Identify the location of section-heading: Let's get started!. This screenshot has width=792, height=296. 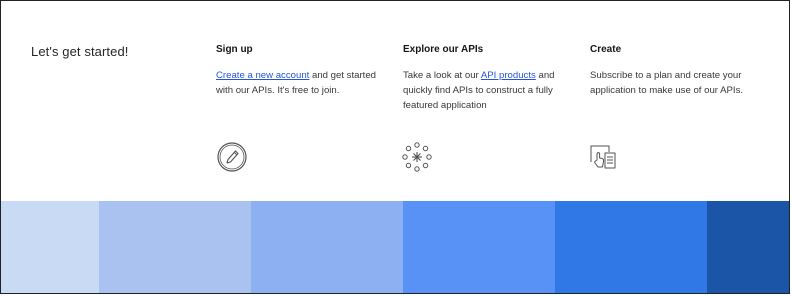
(80, 51).